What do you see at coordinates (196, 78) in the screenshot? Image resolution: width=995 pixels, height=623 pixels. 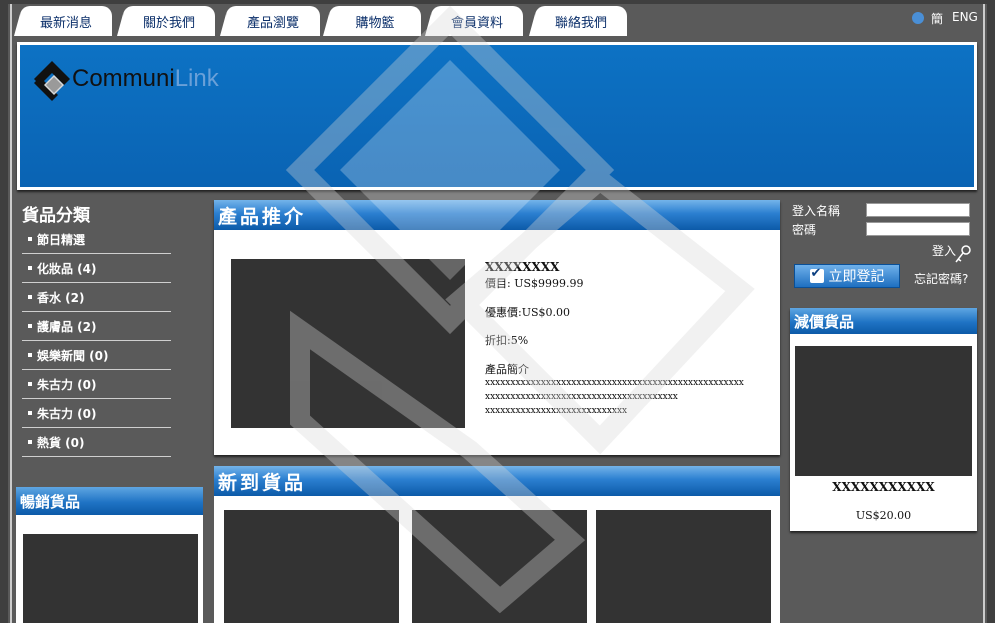 I see `brand-name-part2: Link` at bounding box center [196, 78].